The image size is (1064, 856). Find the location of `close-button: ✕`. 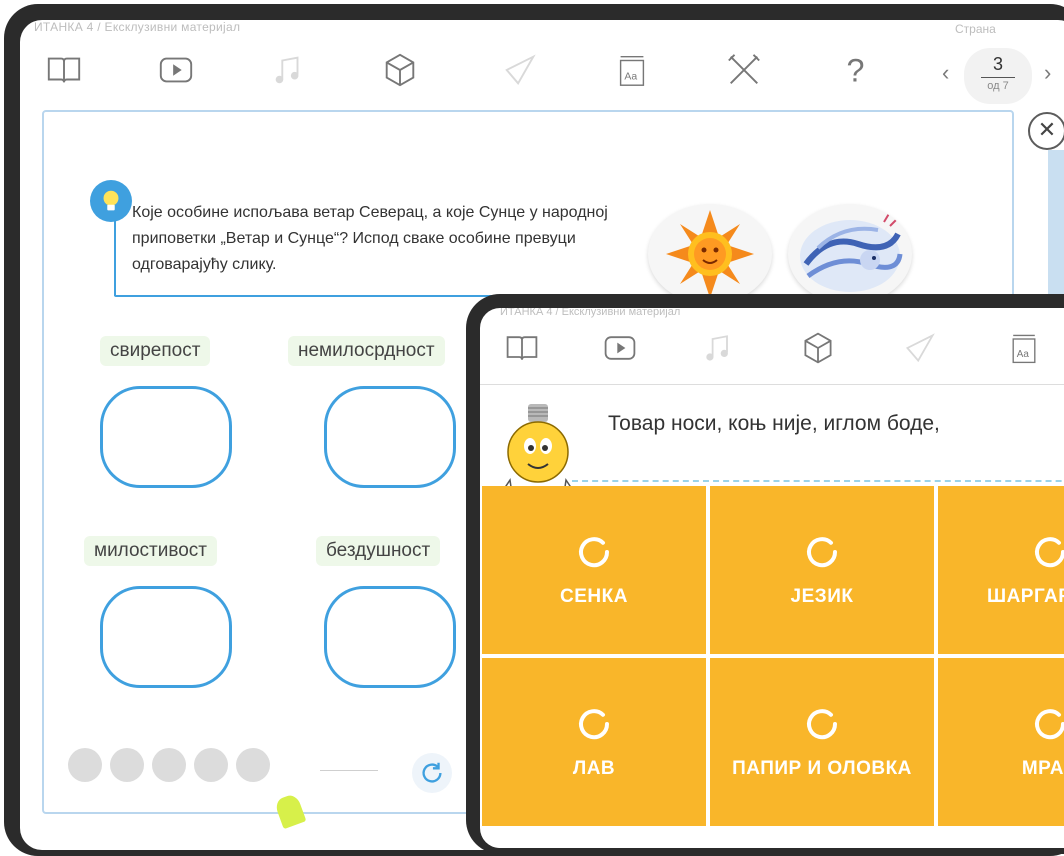

close-button: ✕ is located at coordinates (1046, 131).